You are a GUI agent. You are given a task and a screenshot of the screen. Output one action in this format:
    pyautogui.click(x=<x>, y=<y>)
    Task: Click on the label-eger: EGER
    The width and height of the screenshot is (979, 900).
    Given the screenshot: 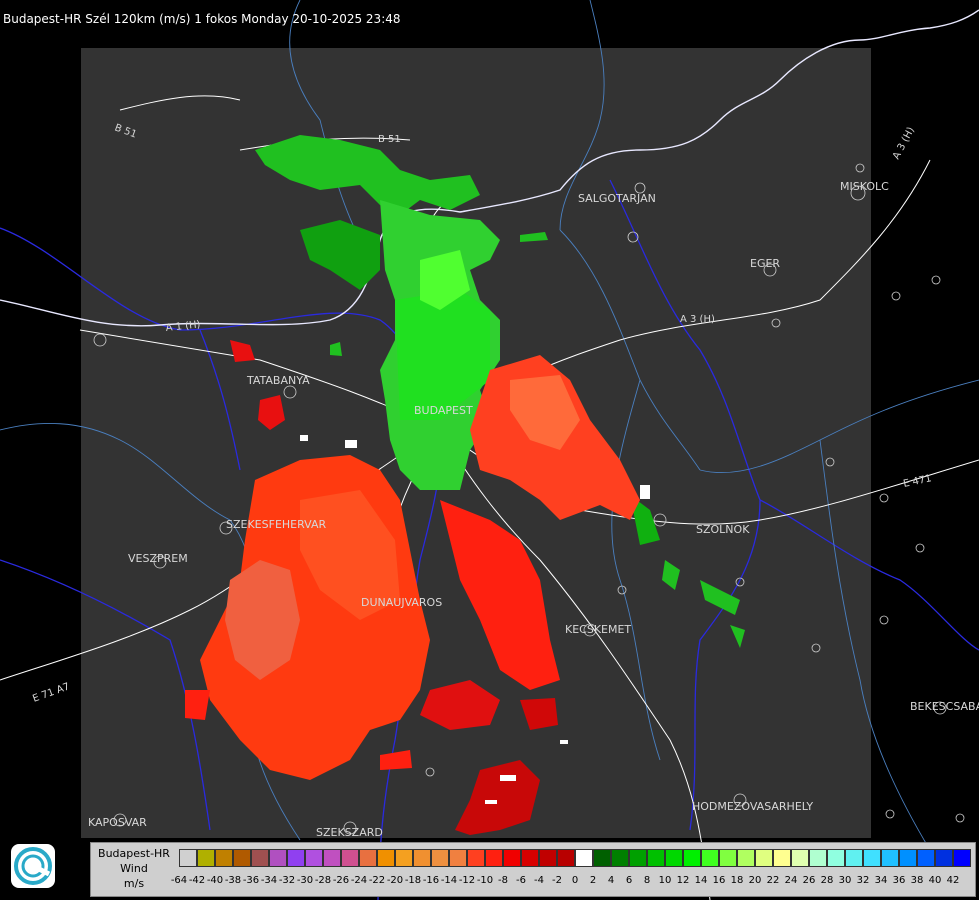 What is the action you would take?
    pyautogui.click(x=765, y=263)
    